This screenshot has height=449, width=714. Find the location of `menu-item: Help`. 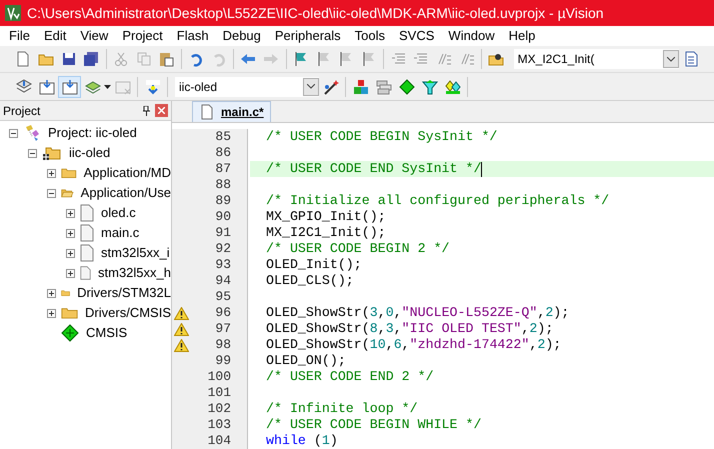

menu-item: Help is located at coordinates (522, 36).